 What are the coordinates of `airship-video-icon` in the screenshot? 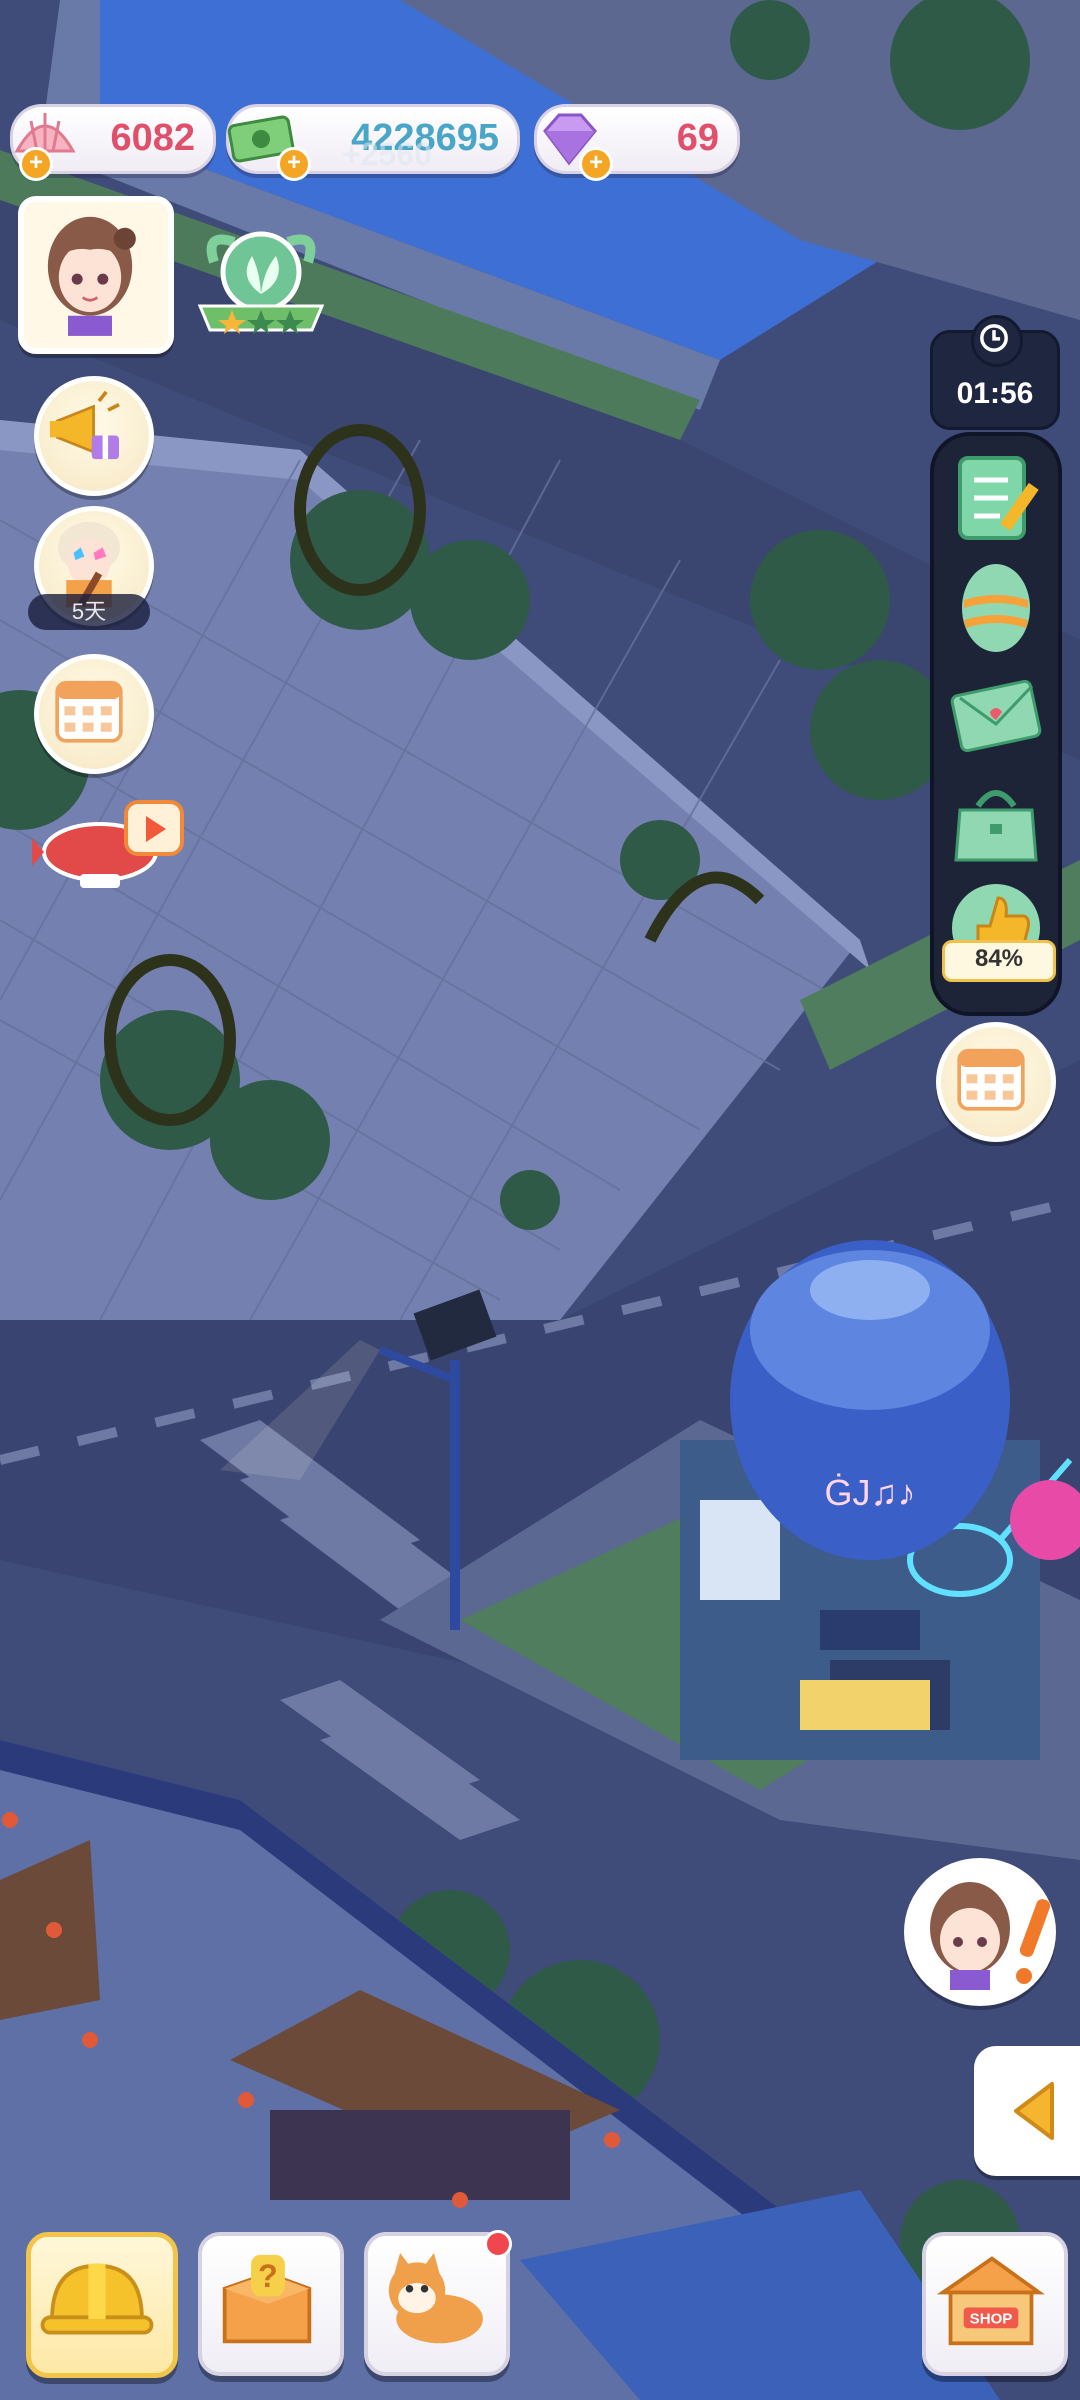 It's located at (108, 844).